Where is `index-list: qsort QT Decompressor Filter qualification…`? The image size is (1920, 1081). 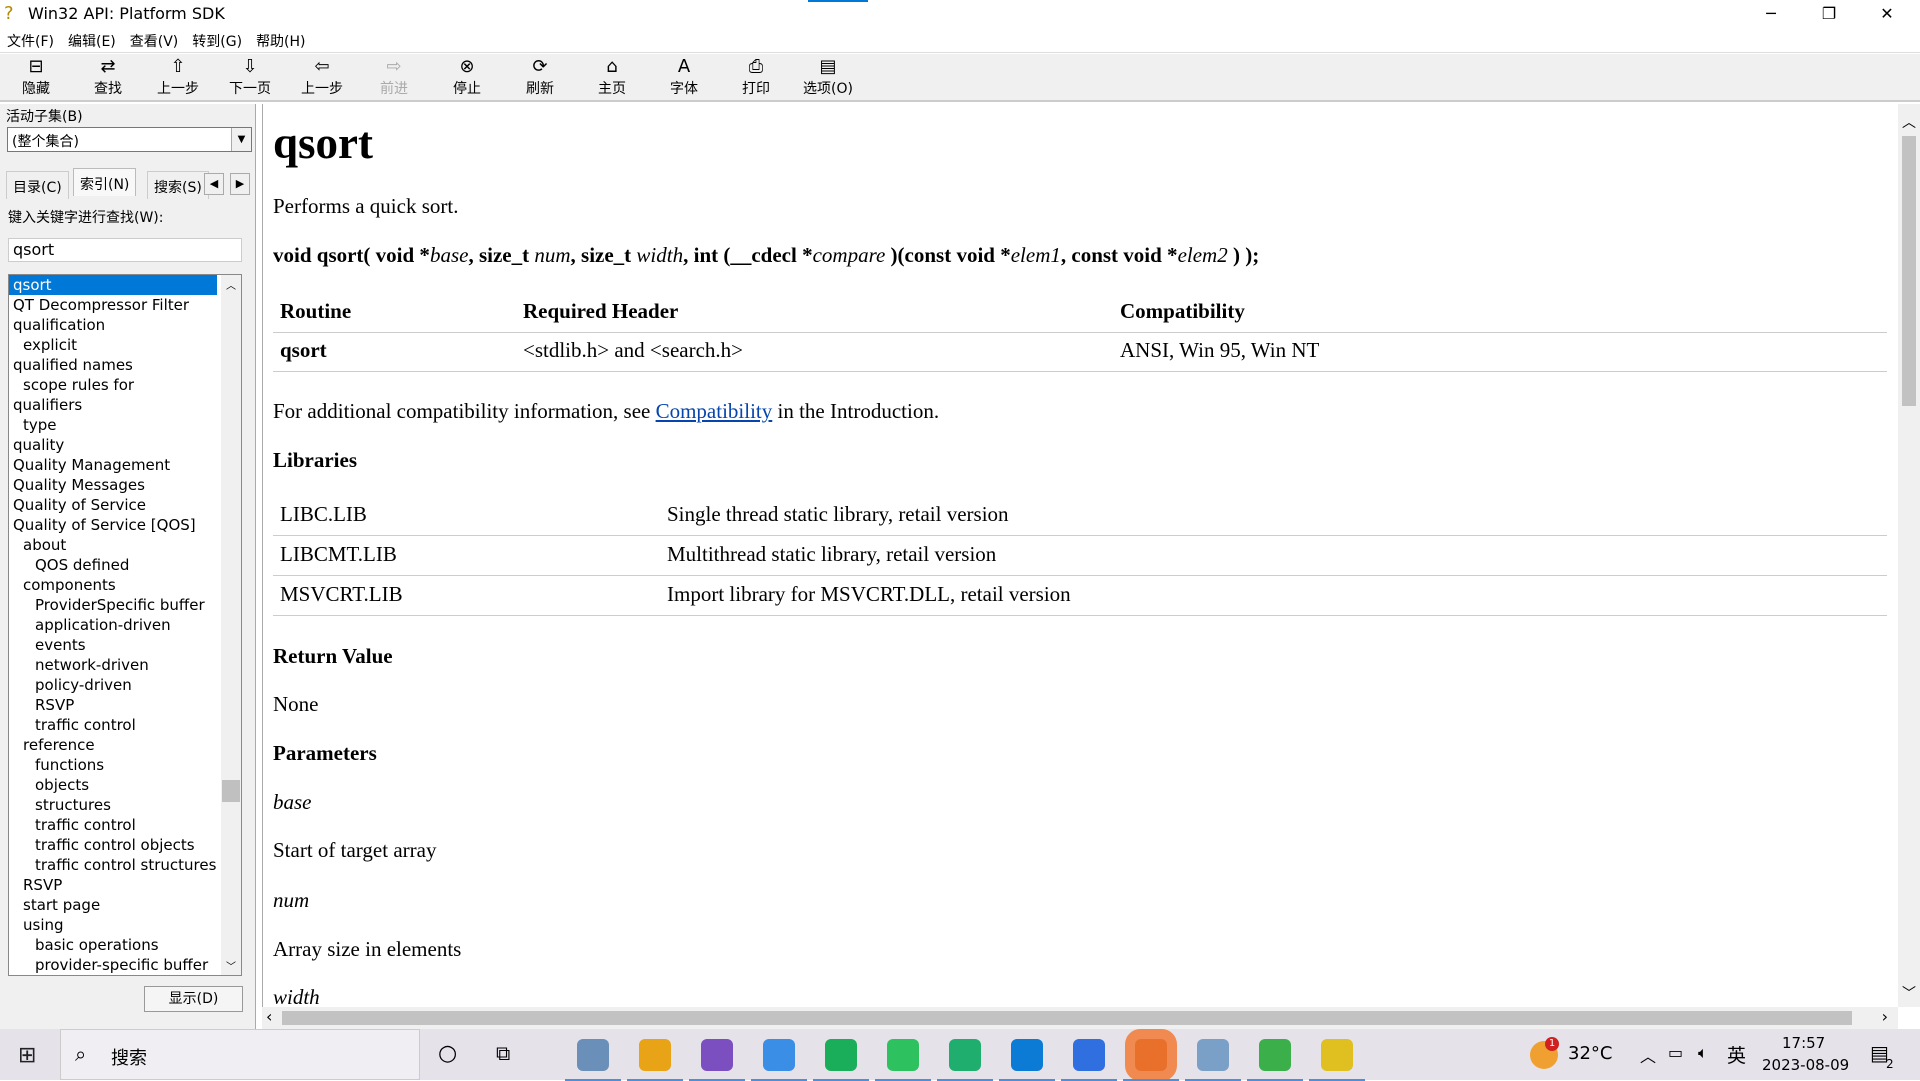
index-list: qsort QT Decompressor Filter qualification… is located at coordinates (125, 625).